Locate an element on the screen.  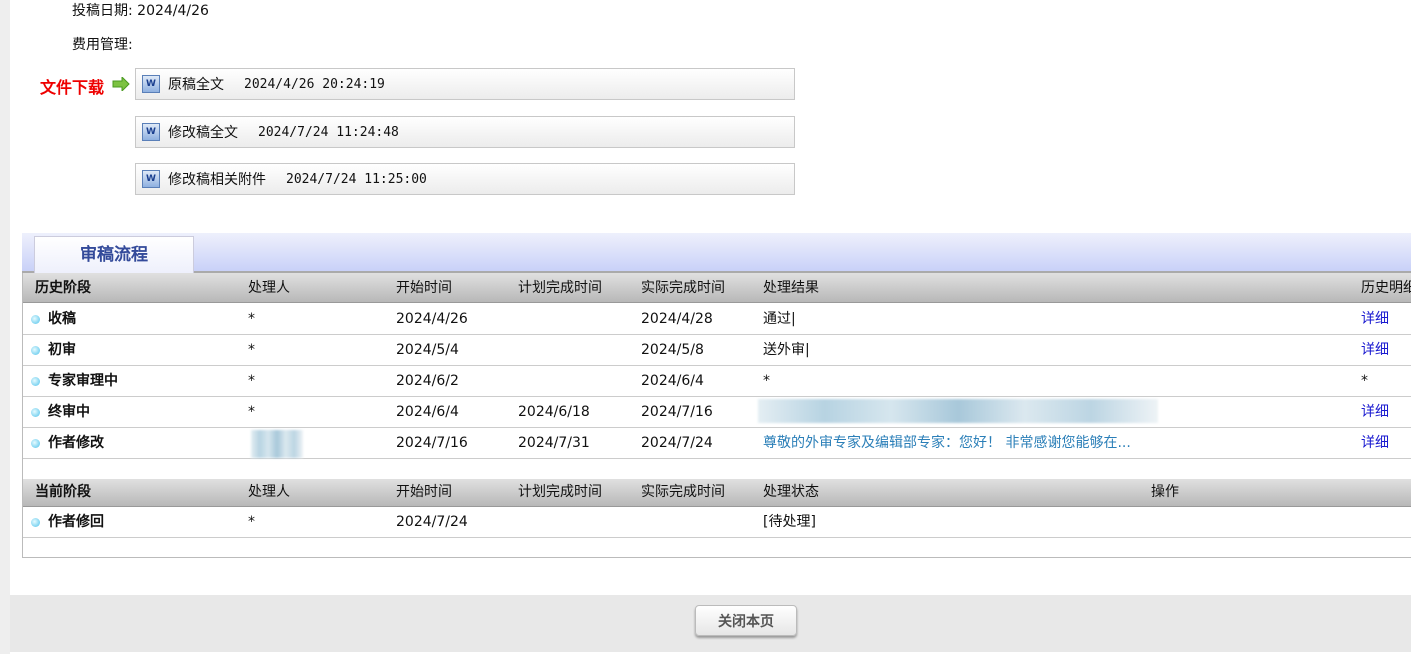
planned-time: 2024/7/31 is located at coordinates (554, 443).